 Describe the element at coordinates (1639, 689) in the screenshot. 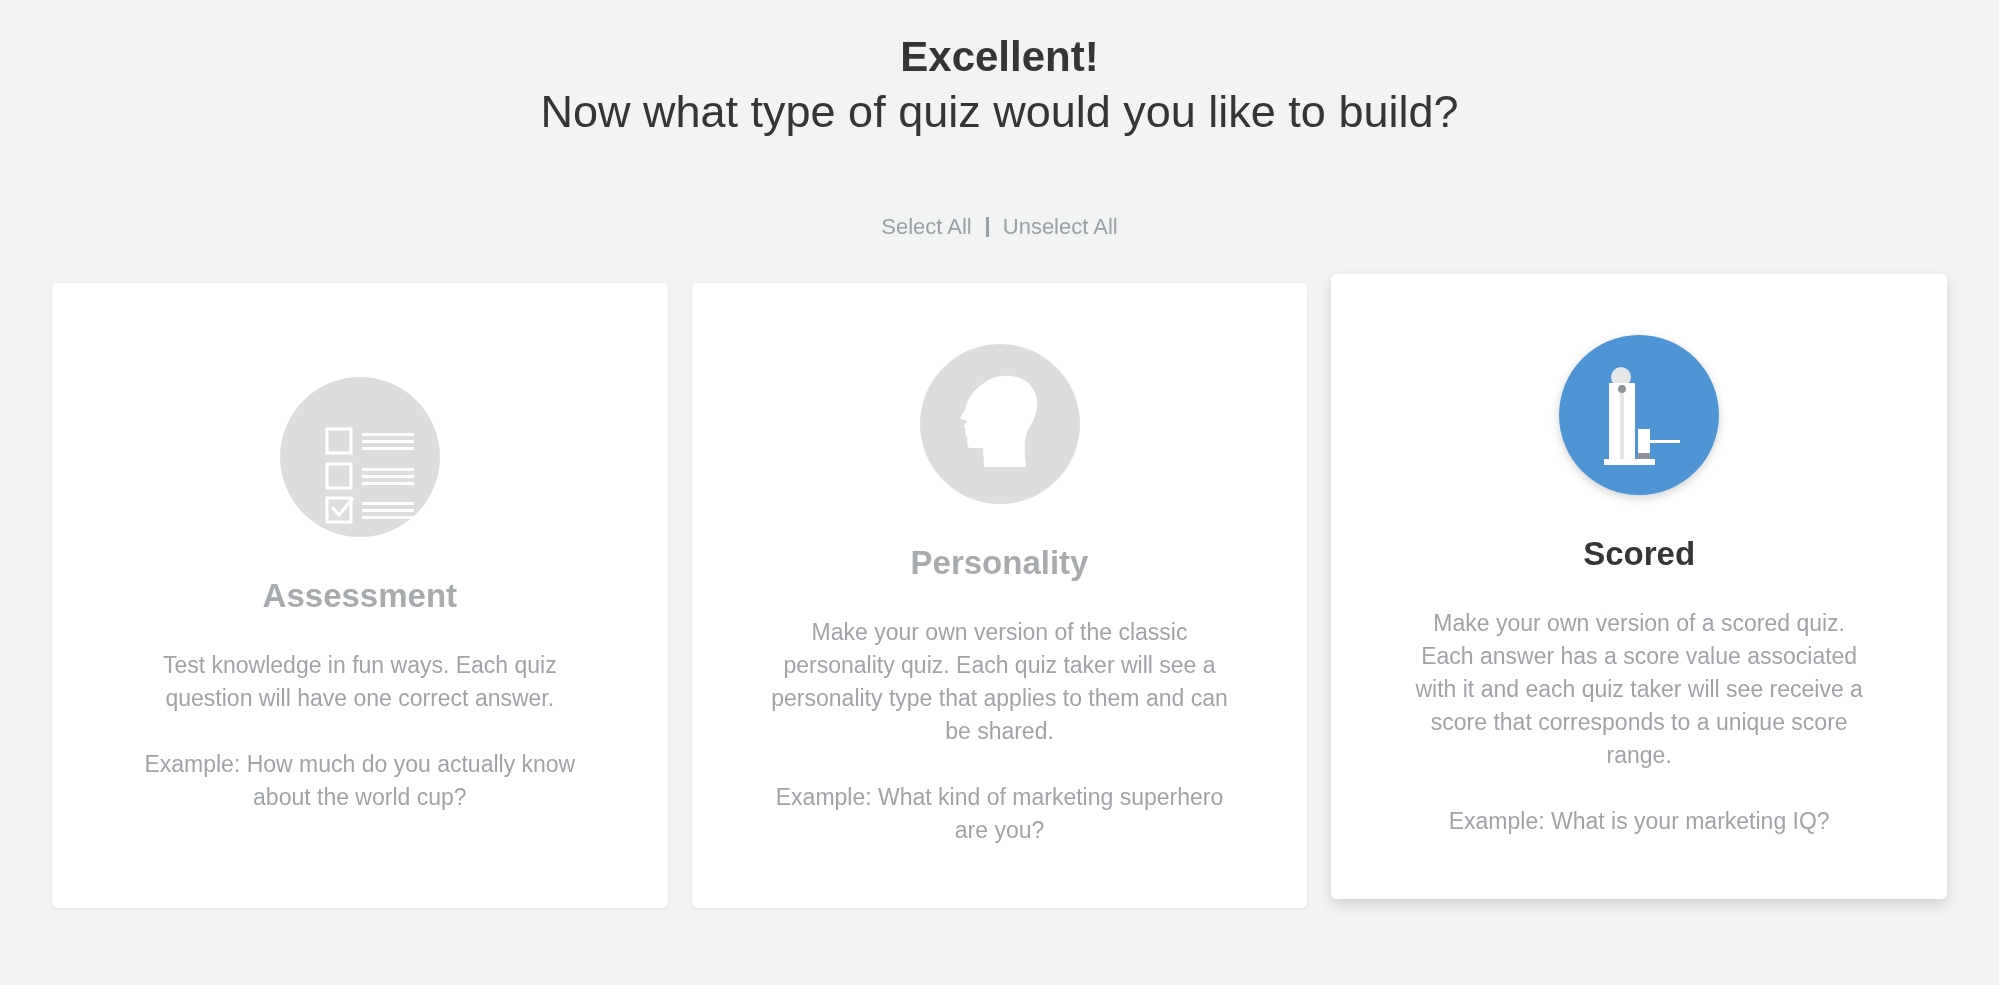

I see `card-description: Make your own version of a scored quiz. Each answer has a score value associated with it and each quiz taker will see receive a score that corresponds to a unique score range.` at that location.